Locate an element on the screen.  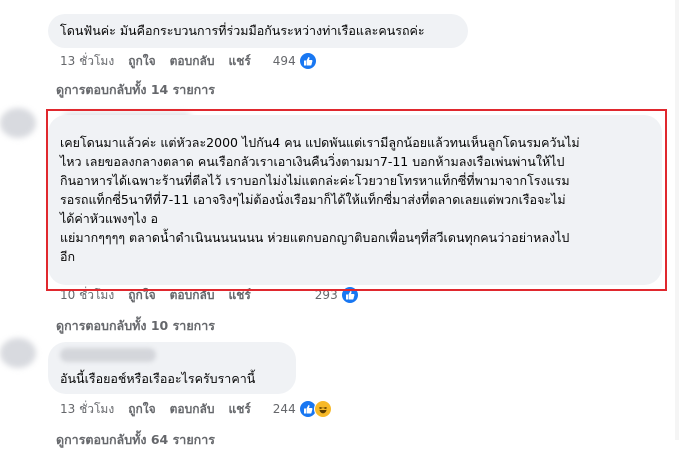
comment-actions: 13 ชั่วโมง ถูกใจ ตอบกลับ แชร์ 494 is located at coordinates (188, 61).